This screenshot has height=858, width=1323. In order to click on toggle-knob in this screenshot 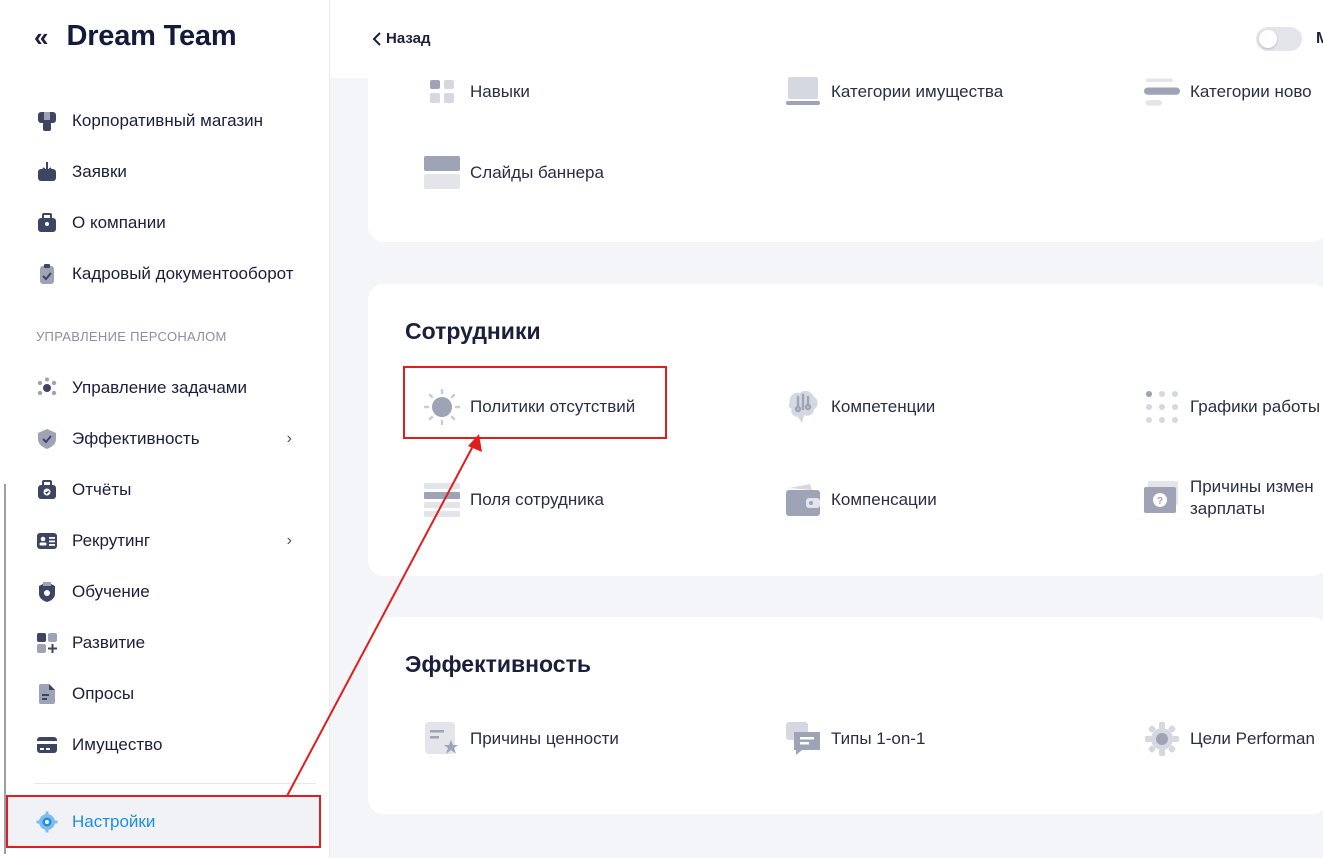, I will do `click(1268, 39)`.